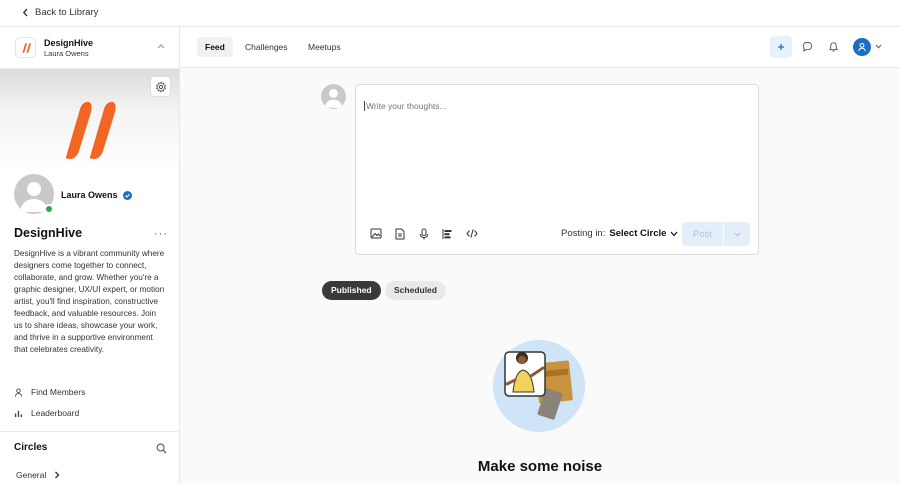 The image size is (900, 484). I want to click on sidebar-item-label: Find Members, so click(58, 392).